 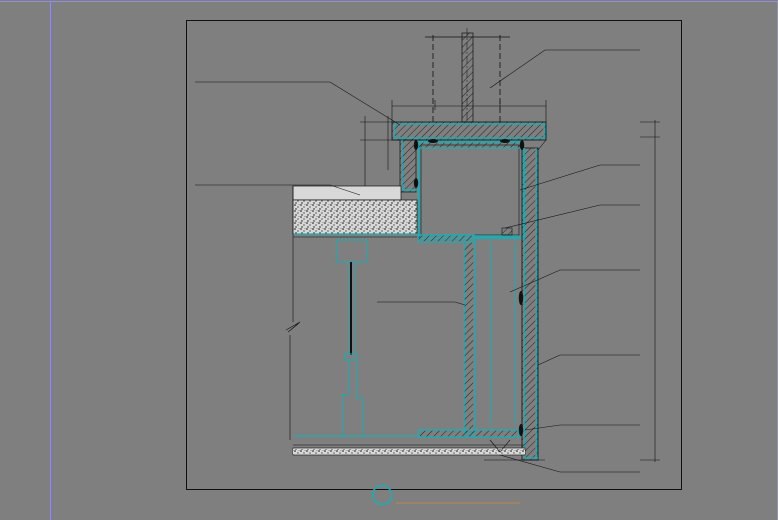 What do you see at coordinates (650, 291) in the screenshot?
I see `right-dimension` at bounding box center [650, 291].